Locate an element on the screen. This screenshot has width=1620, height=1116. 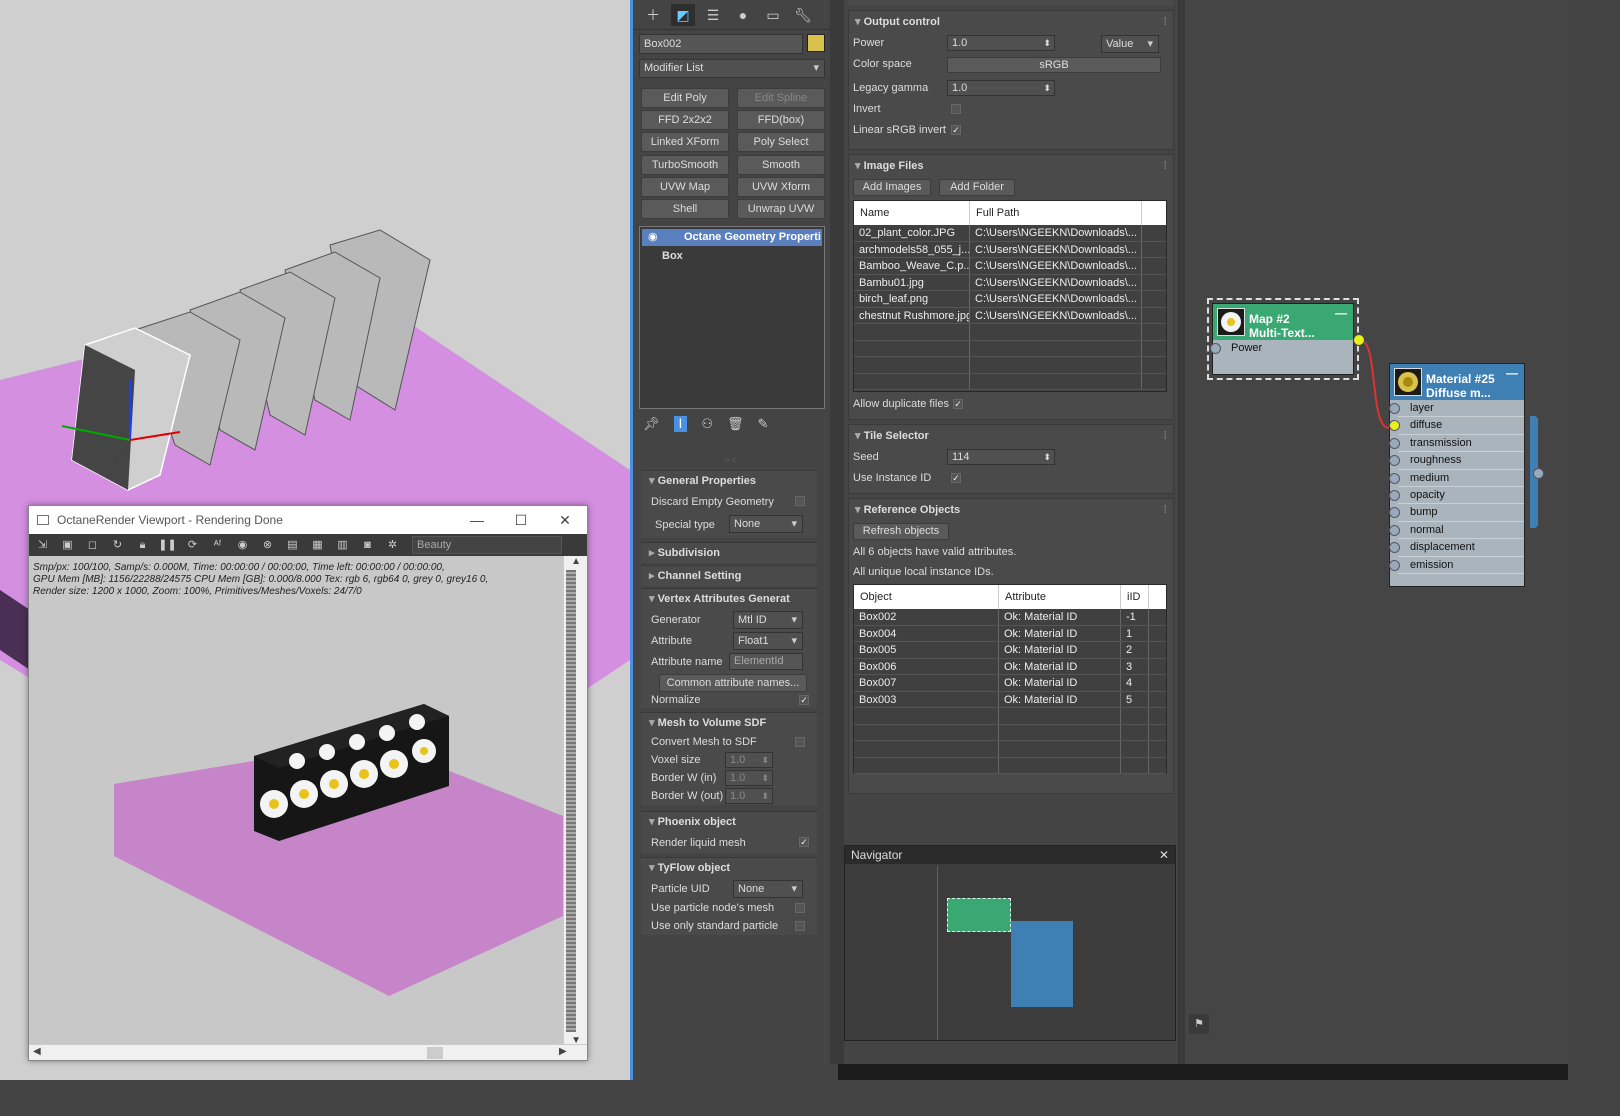
modifier-button: UVW Xform is located at coordinates (781, 186).